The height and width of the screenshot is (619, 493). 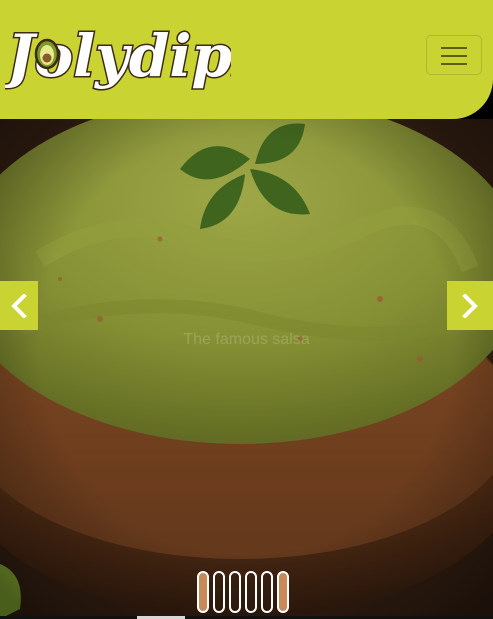 I want to click on hamburger-icon, so click(x=454, y=48).